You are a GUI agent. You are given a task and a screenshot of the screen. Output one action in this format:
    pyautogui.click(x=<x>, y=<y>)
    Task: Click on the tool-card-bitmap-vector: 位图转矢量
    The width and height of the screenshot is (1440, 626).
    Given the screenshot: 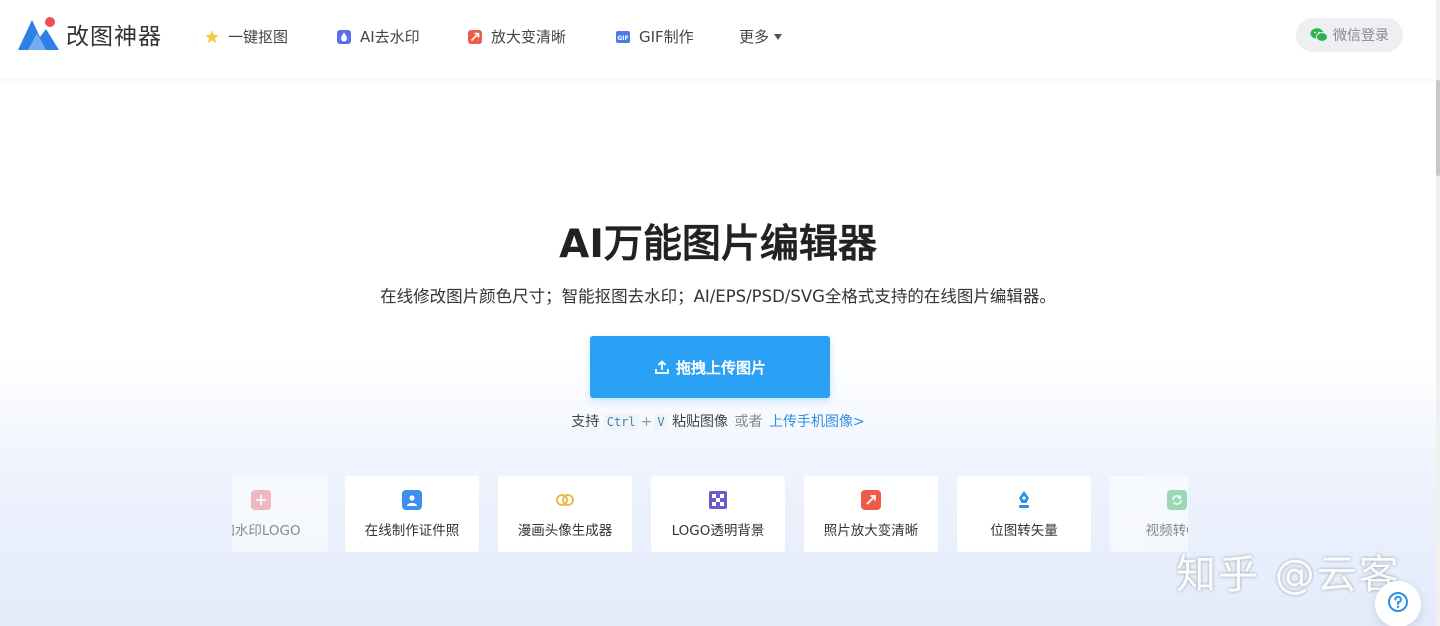 What is the action you would take?
    pyautogui.click(x=1024, y=514)
    